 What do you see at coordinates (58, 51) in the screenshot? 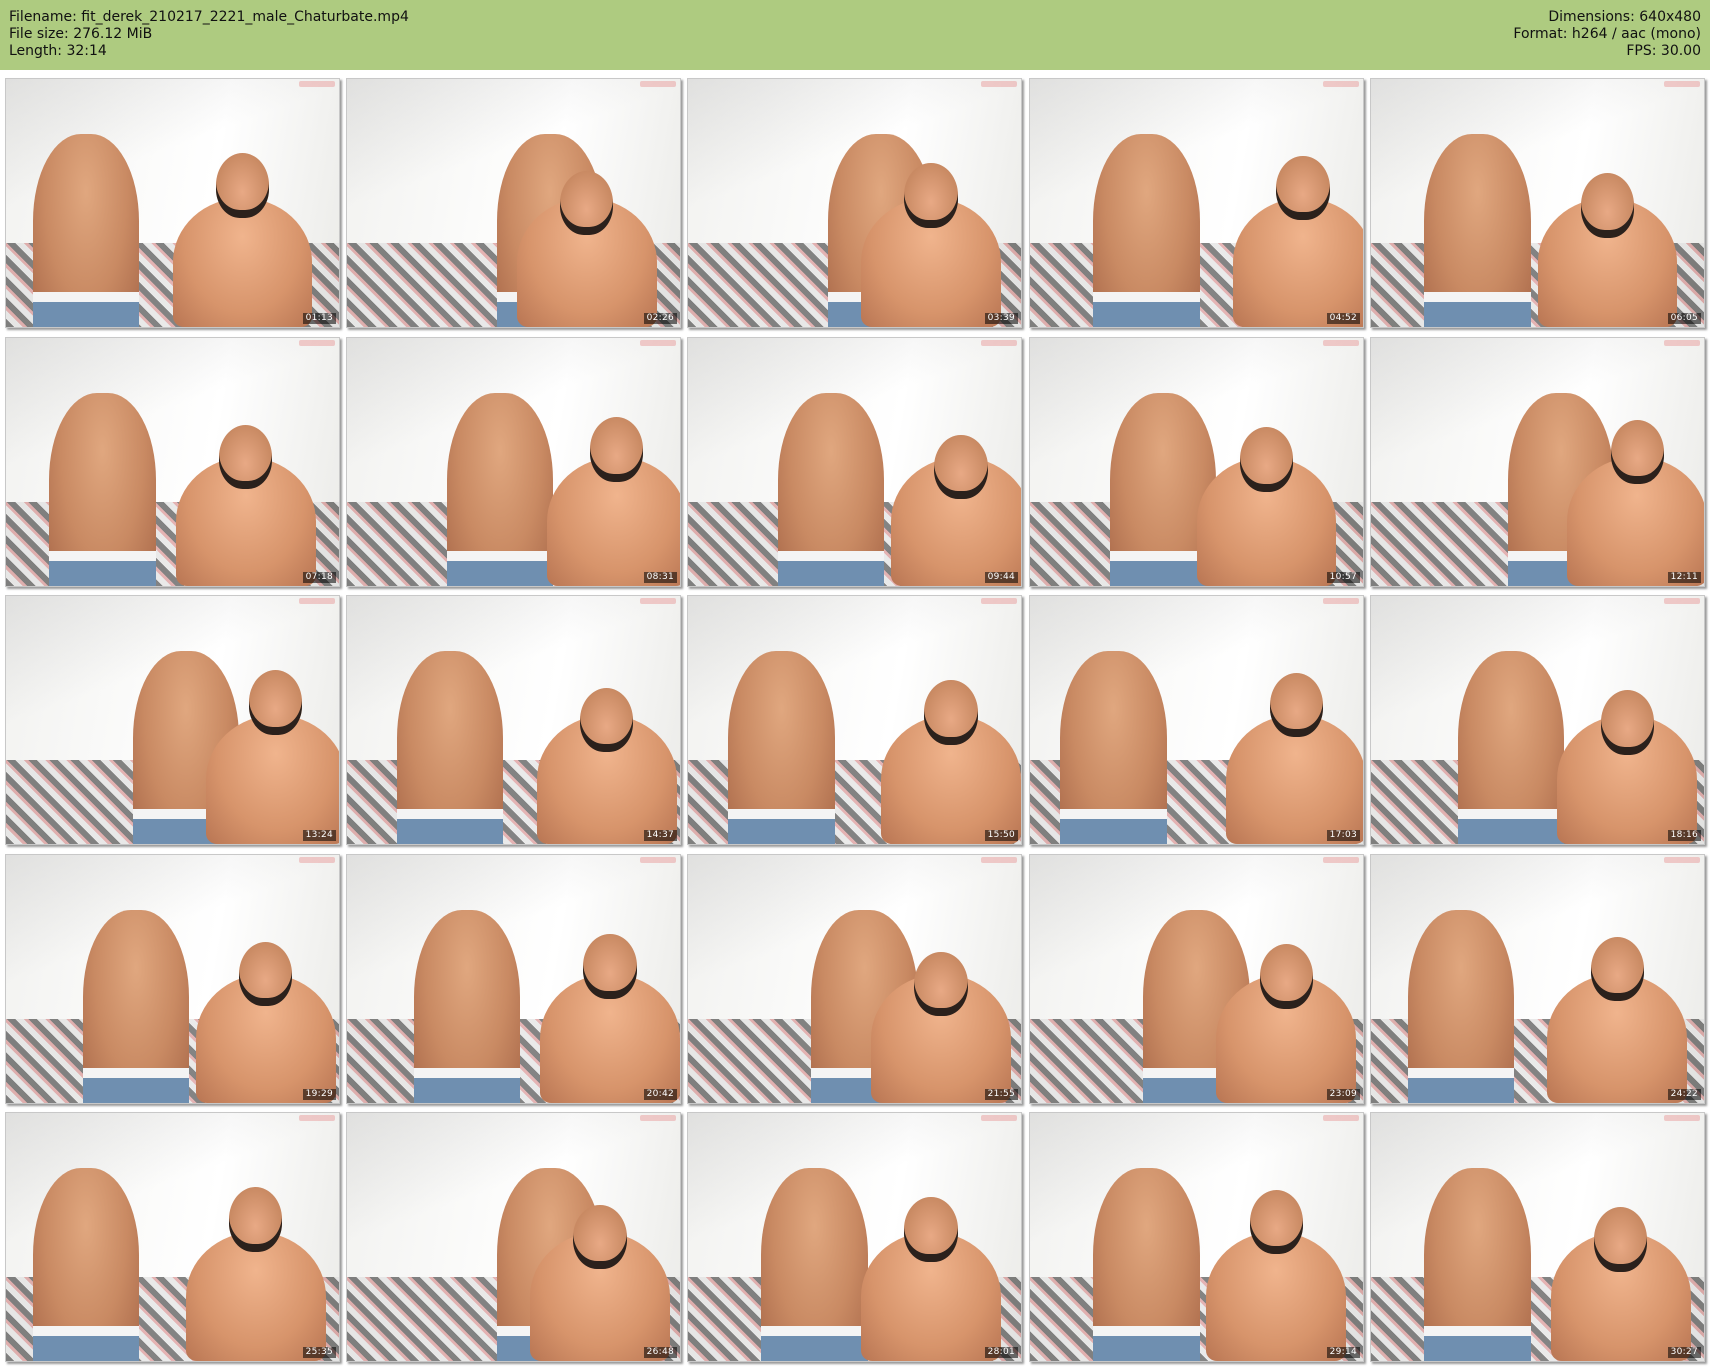
I see `length-text: Length: 32:14` at bounding box center [58, 51].